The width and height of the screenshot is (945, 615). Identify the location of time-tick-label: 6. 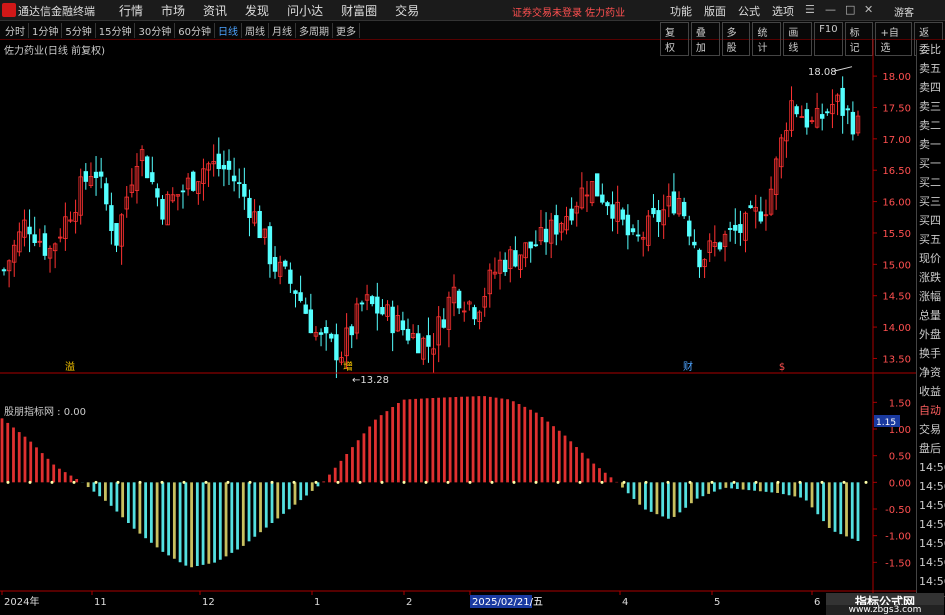
(817, 602).